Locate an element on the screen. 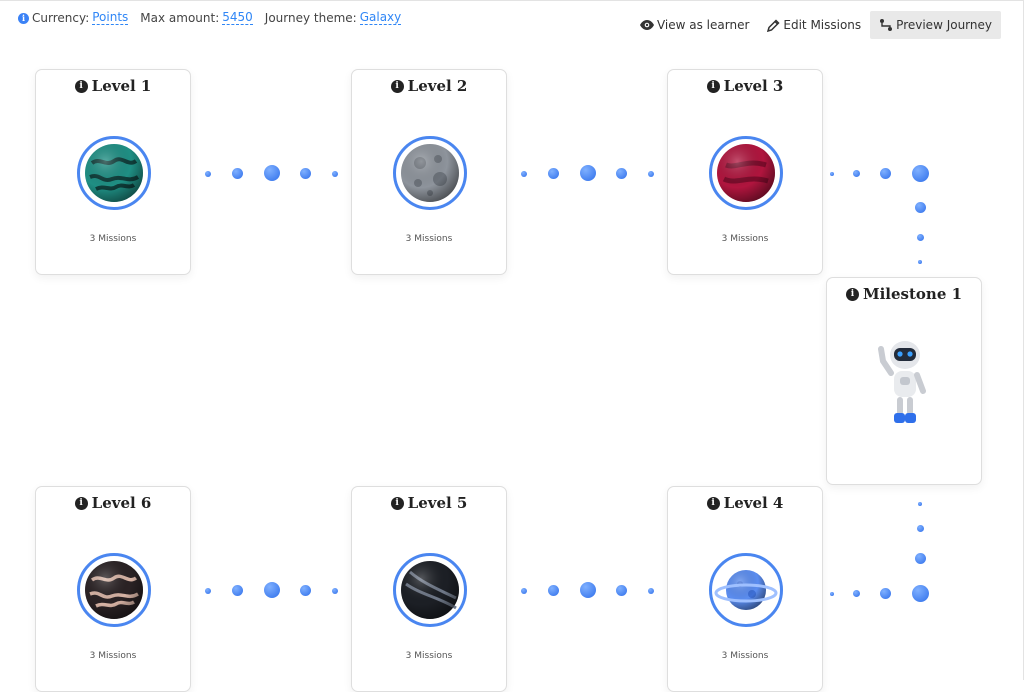  view-as-learner-label: View as learner is located at coordinates (703, 25).